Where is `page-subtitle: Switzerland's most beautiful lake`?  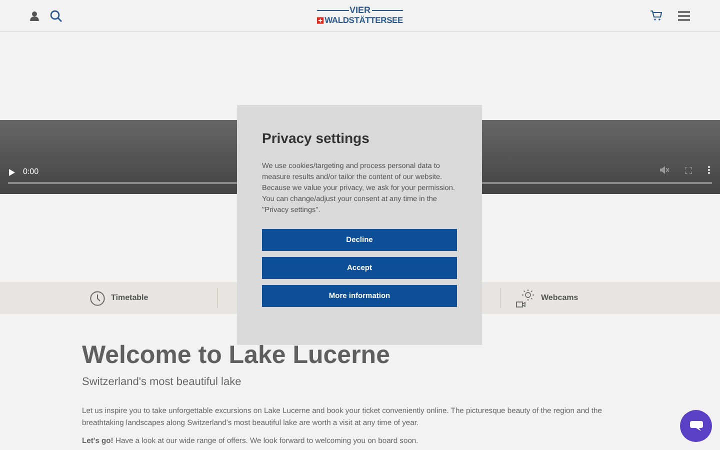
page-subtitle: Switzerland's most beautiful lake is located at coordinates (162, 382).